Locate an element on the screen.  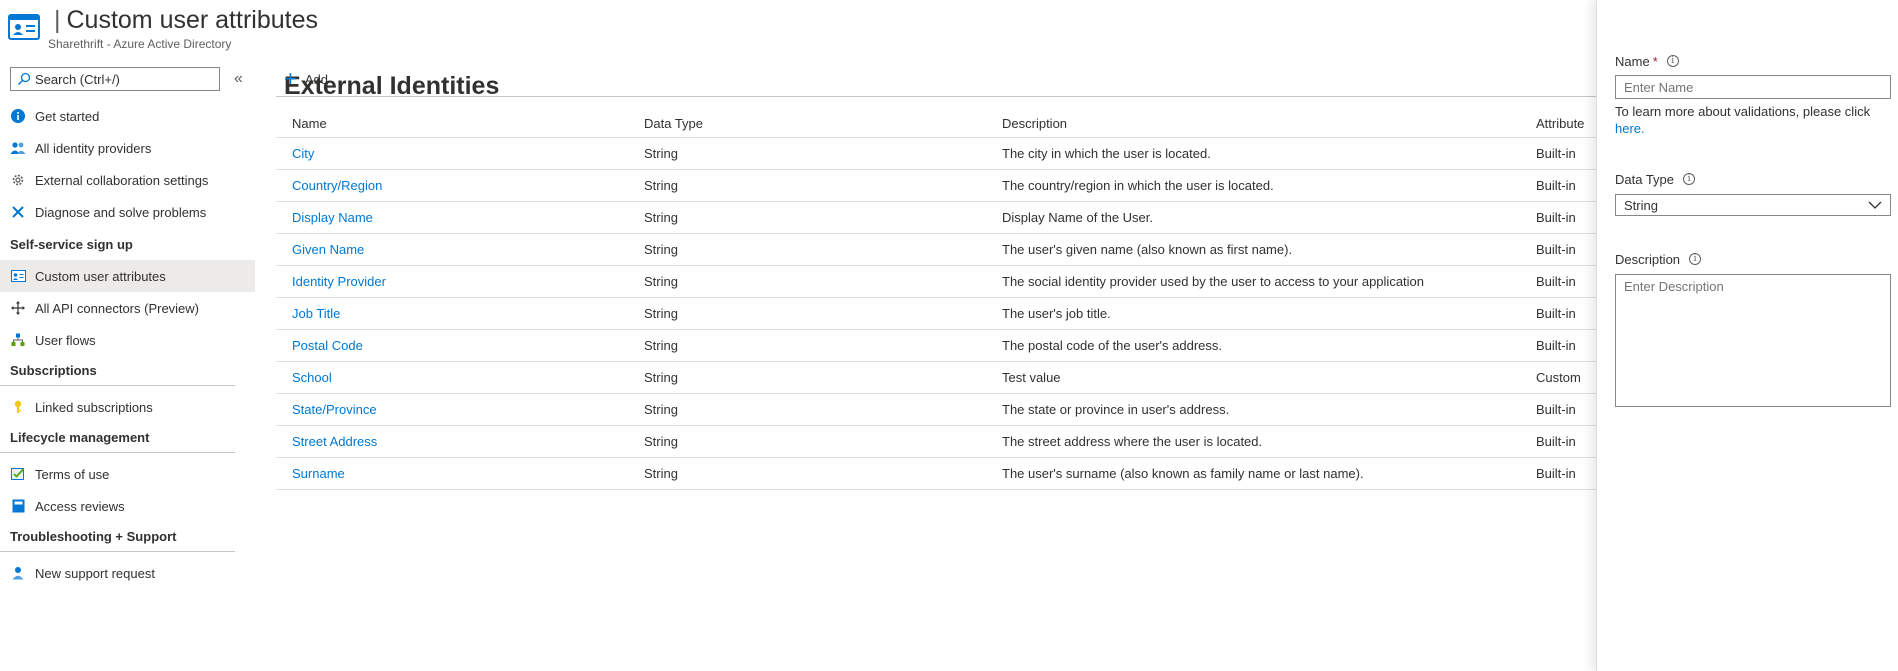
page-subtitle: Sharethrift - Azure Active Directory is located at coordinates (140, 44).